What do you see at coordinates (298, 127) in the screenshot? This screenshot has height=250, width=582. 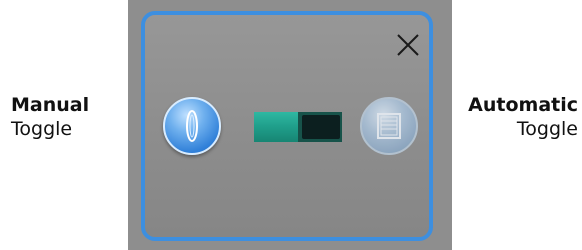 I see `mode-toggle-switch` at bounding box center [298, 127].